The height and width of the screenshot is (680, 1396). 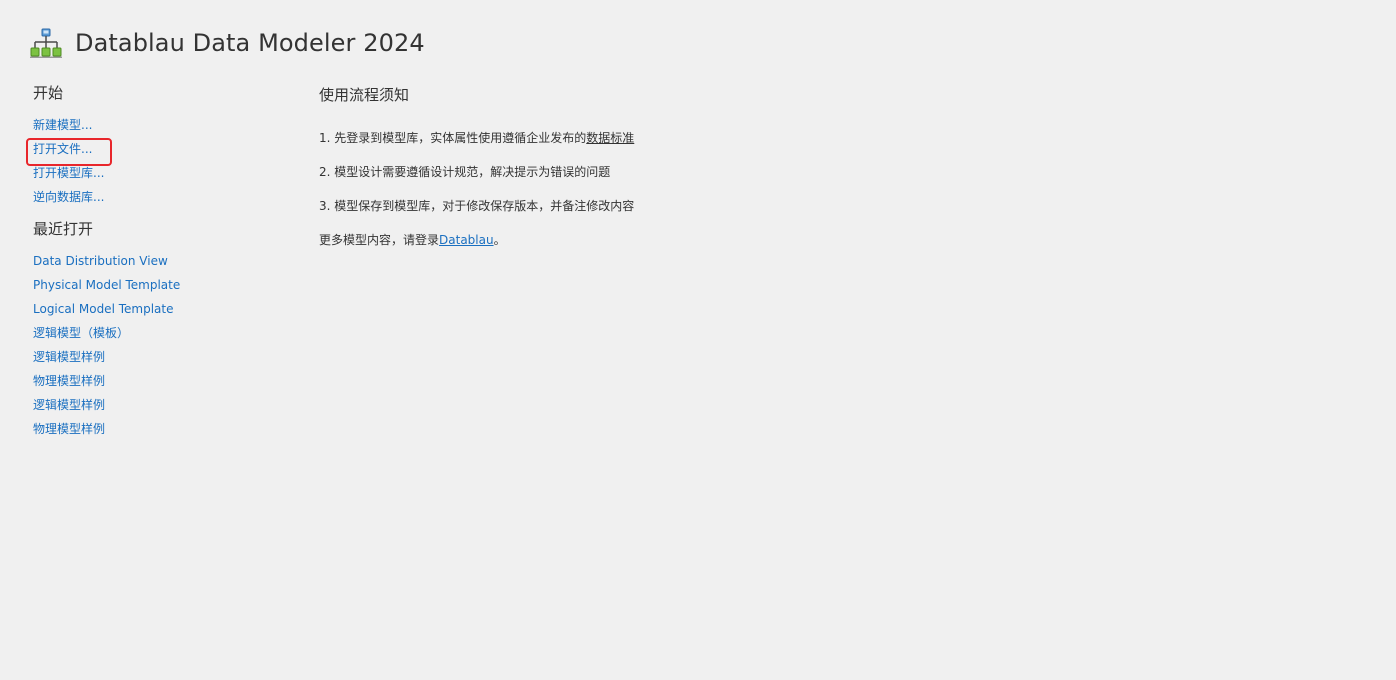 I want to click on recent-item: 逻辑模型（模板）, so click(x=158, y=333).